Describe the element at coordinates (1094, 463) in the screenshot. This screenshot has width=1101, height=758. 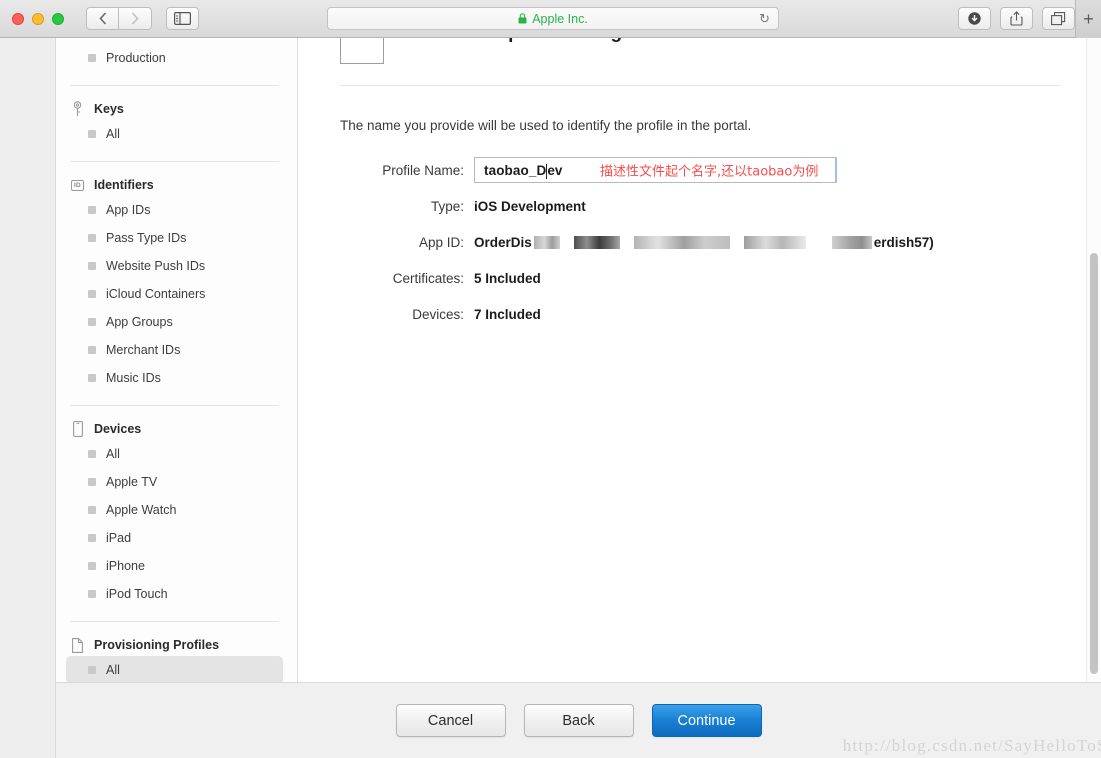
I see `scrollbar-thumb` at that location.